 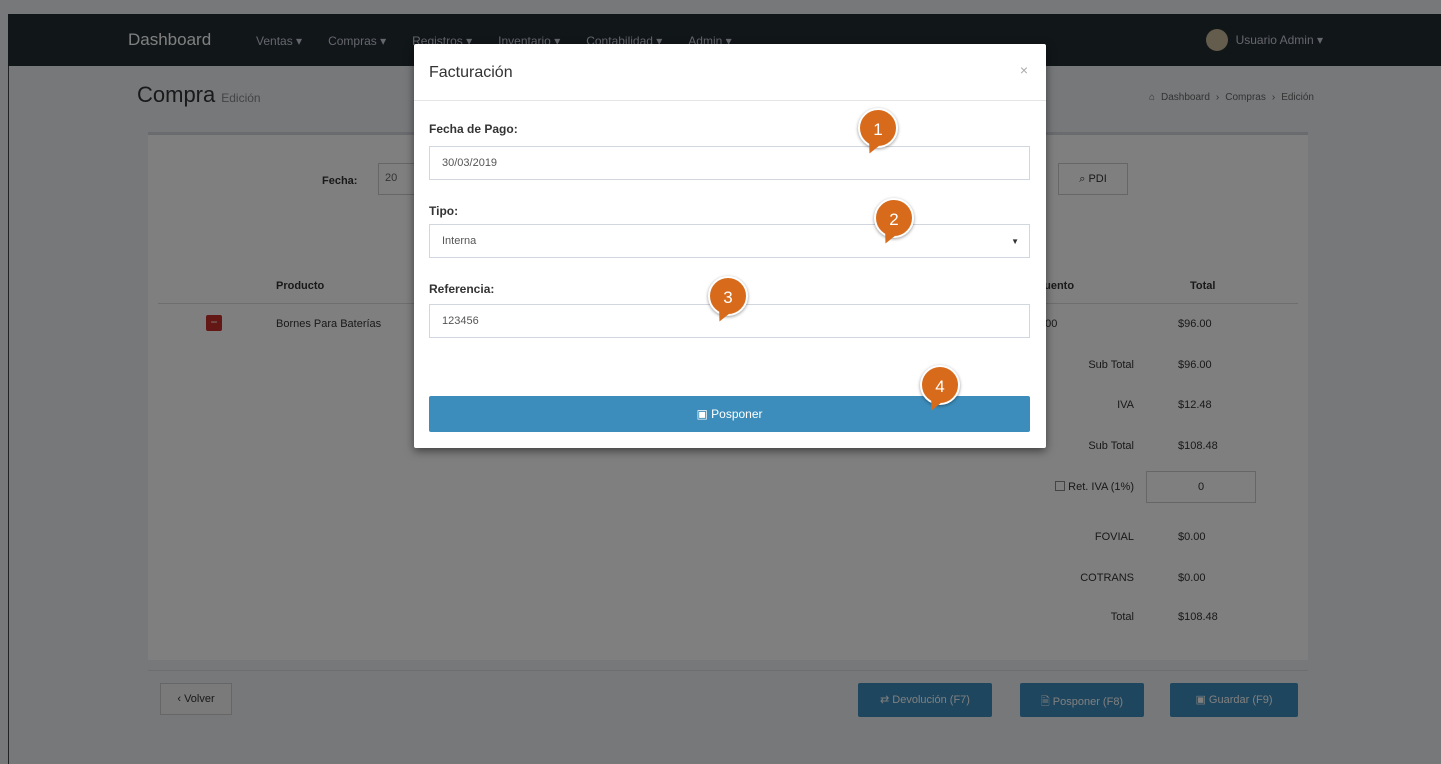 What do you see at coordinates (729, 163) in the screenshot?
I see `fecha-pago-input: 30/03/2019` at bounding box center [729, 163].